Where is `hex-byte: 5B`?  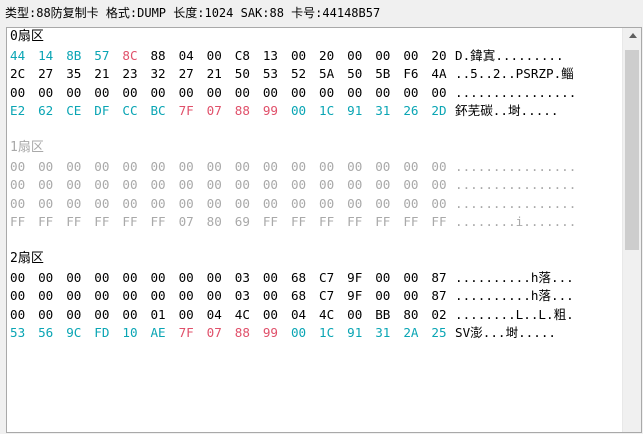
hex-byte: 5B is located at coordinates (383, 73).